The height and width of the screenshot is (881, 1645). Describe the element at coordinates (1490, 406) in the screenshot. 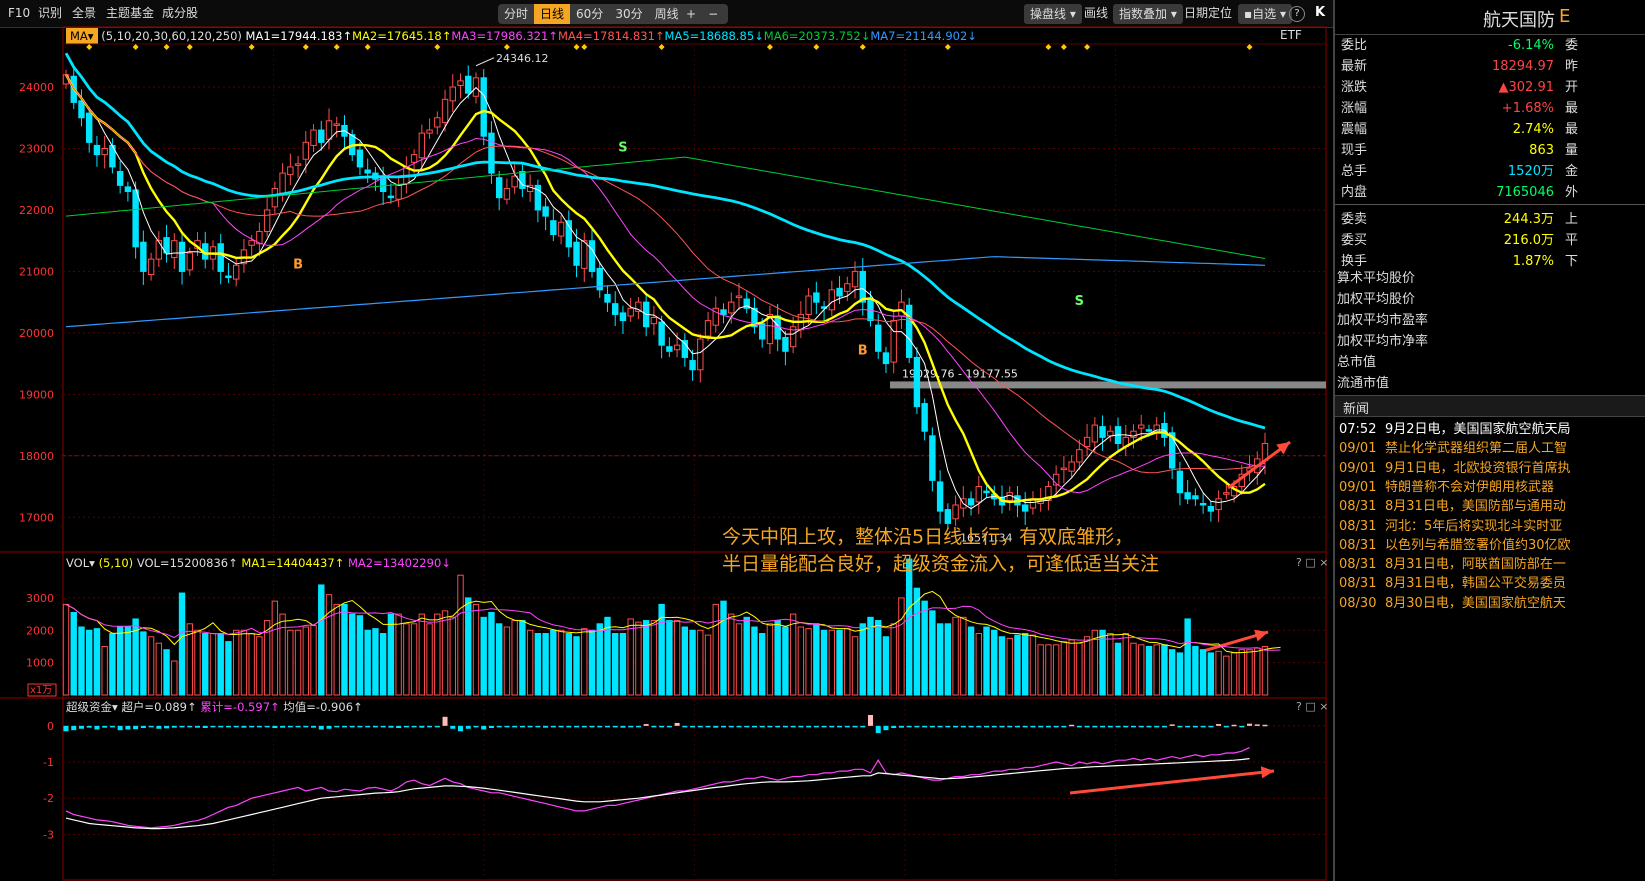

I see `news-header: 新闻` at that location.